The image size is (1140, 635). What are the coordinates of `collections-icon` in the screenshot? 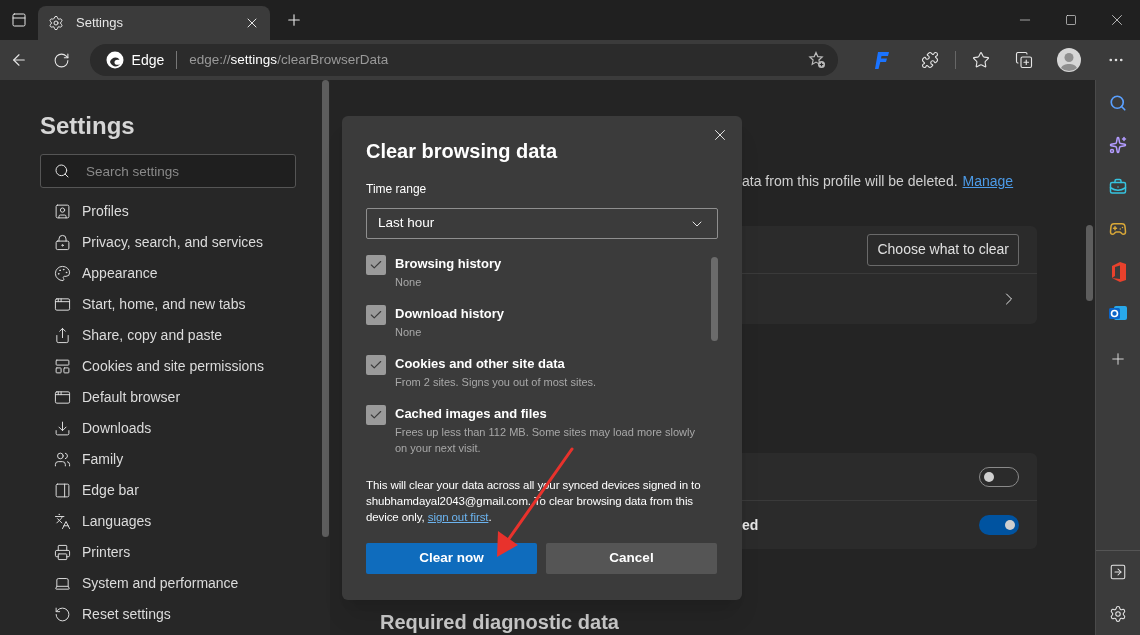 It's located at (1023, 60).